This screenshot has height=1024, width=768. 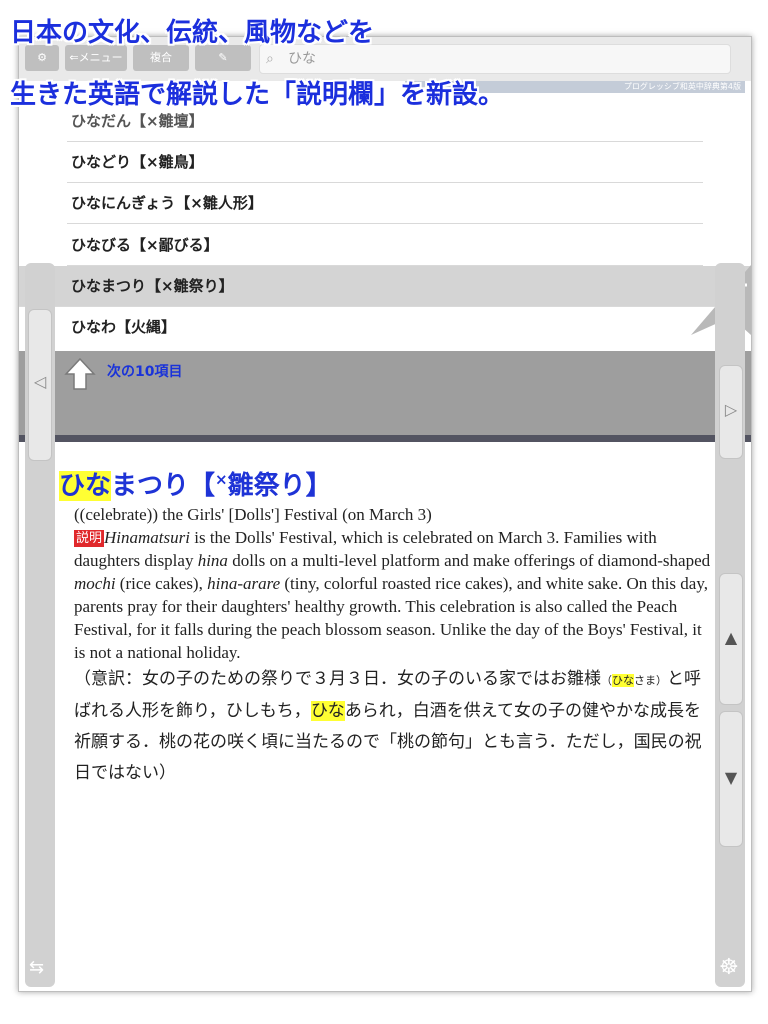 I want to click on chevron-right-icon: ▷, so click(x=731, y=409).